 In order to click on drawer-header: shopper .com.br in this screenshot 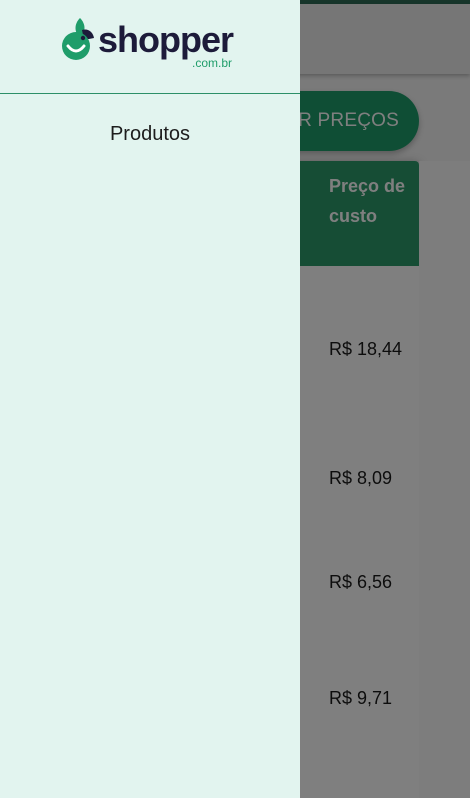, I will do `click(150, 47)`.